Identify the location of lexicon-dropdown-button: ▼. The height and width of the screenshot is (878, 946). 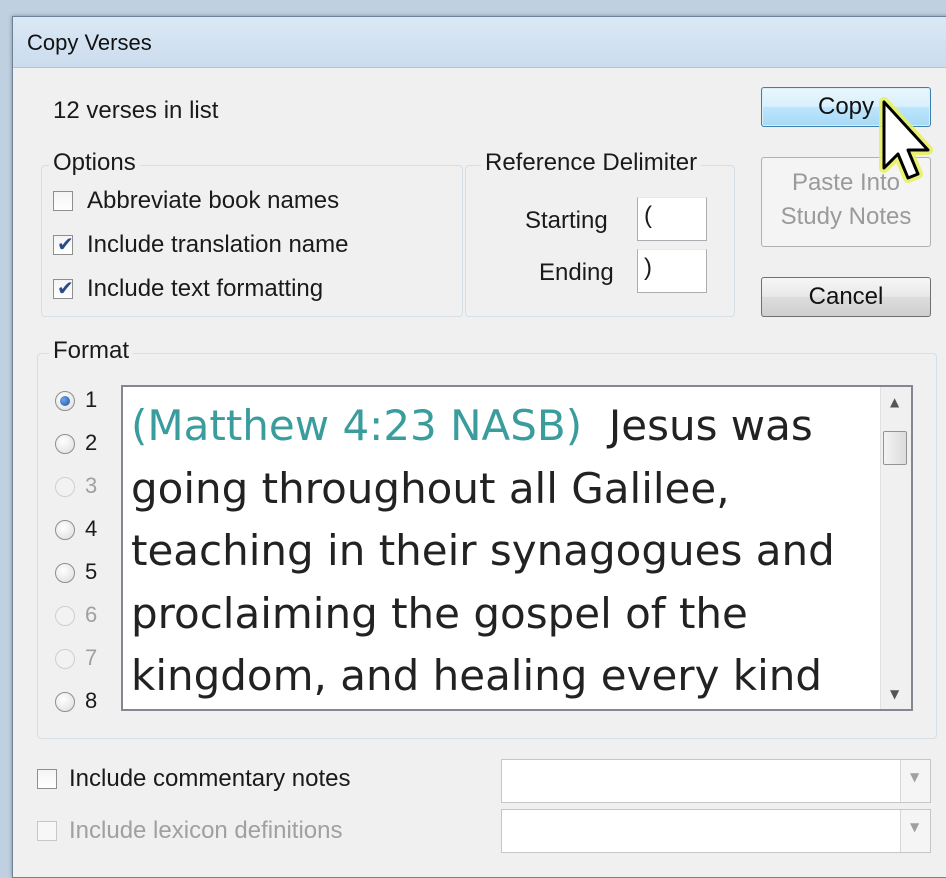
(915, 831).